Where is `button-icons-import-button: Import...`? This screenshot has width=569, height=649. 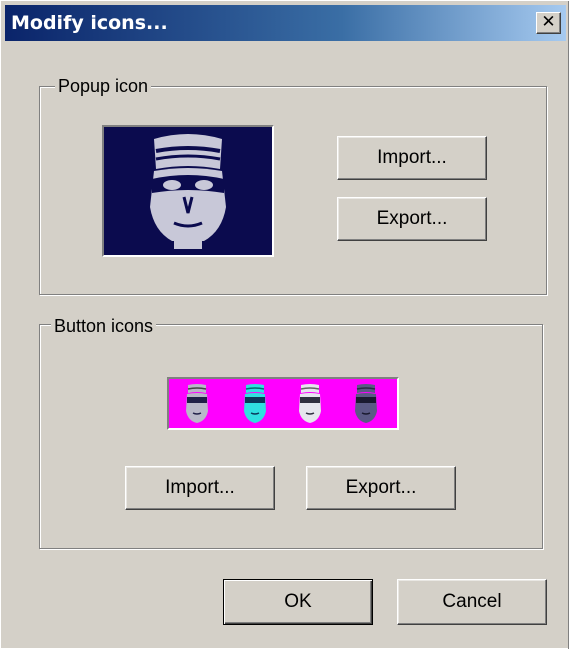 button-icons-import-button: Import... is located at coordinates (200, 488).